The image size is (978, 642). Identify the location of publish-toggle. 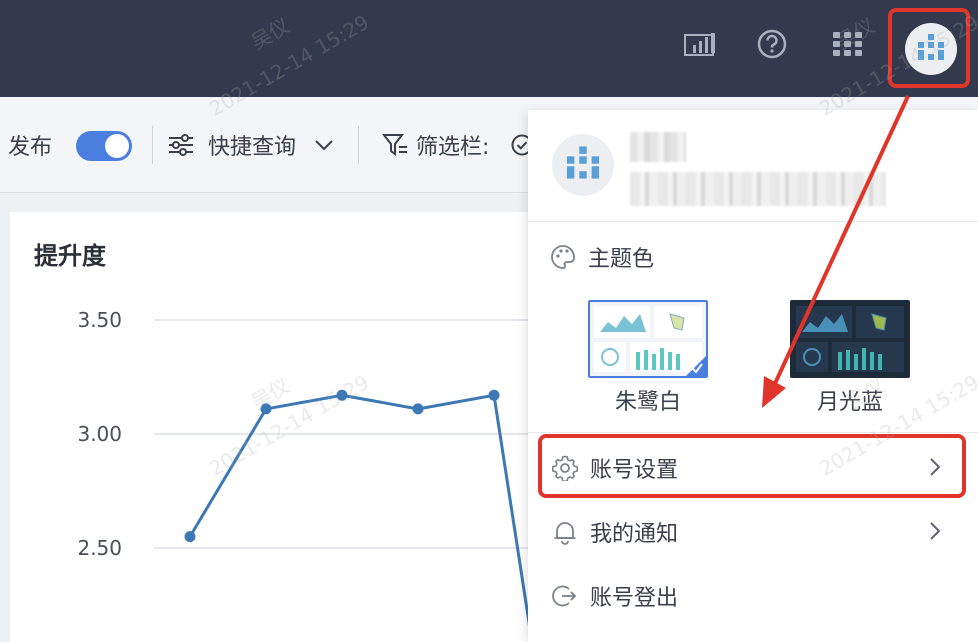
(104, 146).